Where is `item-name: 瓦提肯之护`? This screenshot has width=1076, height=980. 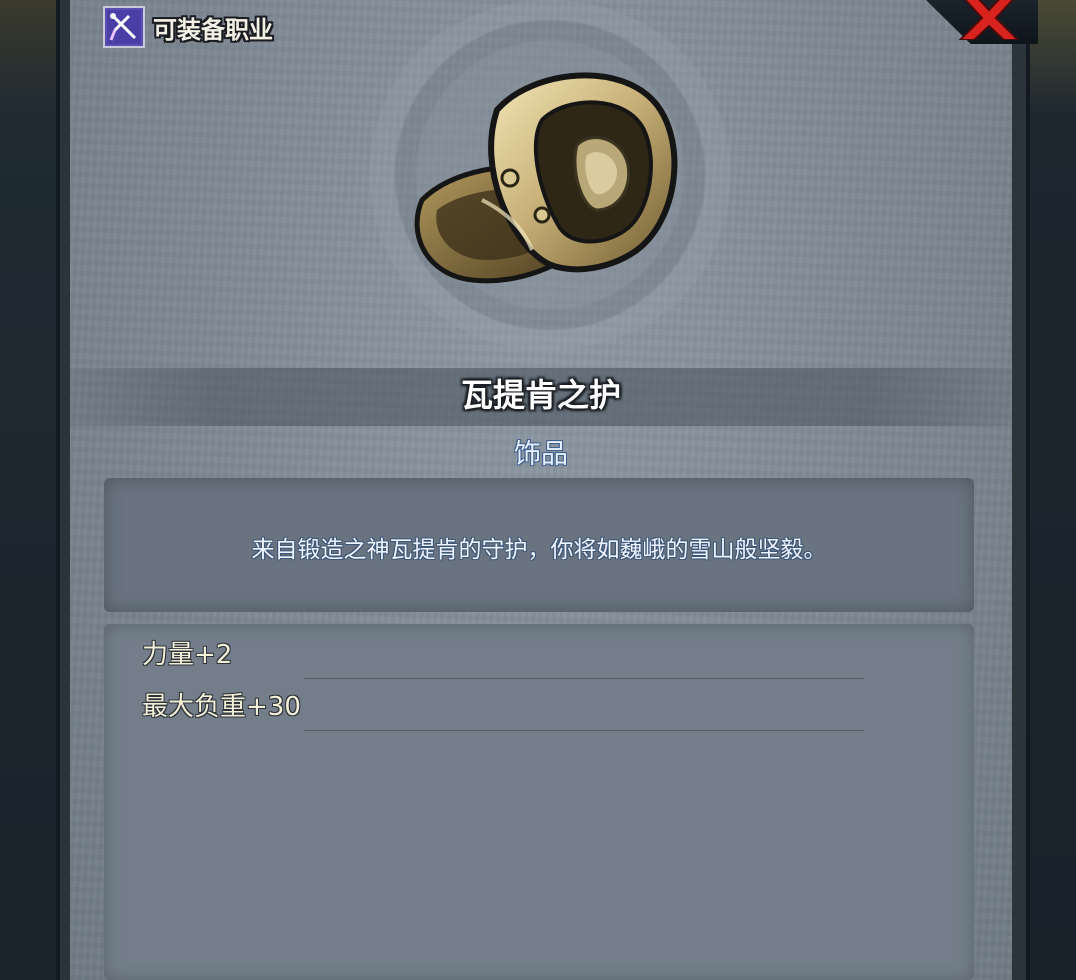
item-name: 瓦提肯之护 is located at coordinates (540, 395).